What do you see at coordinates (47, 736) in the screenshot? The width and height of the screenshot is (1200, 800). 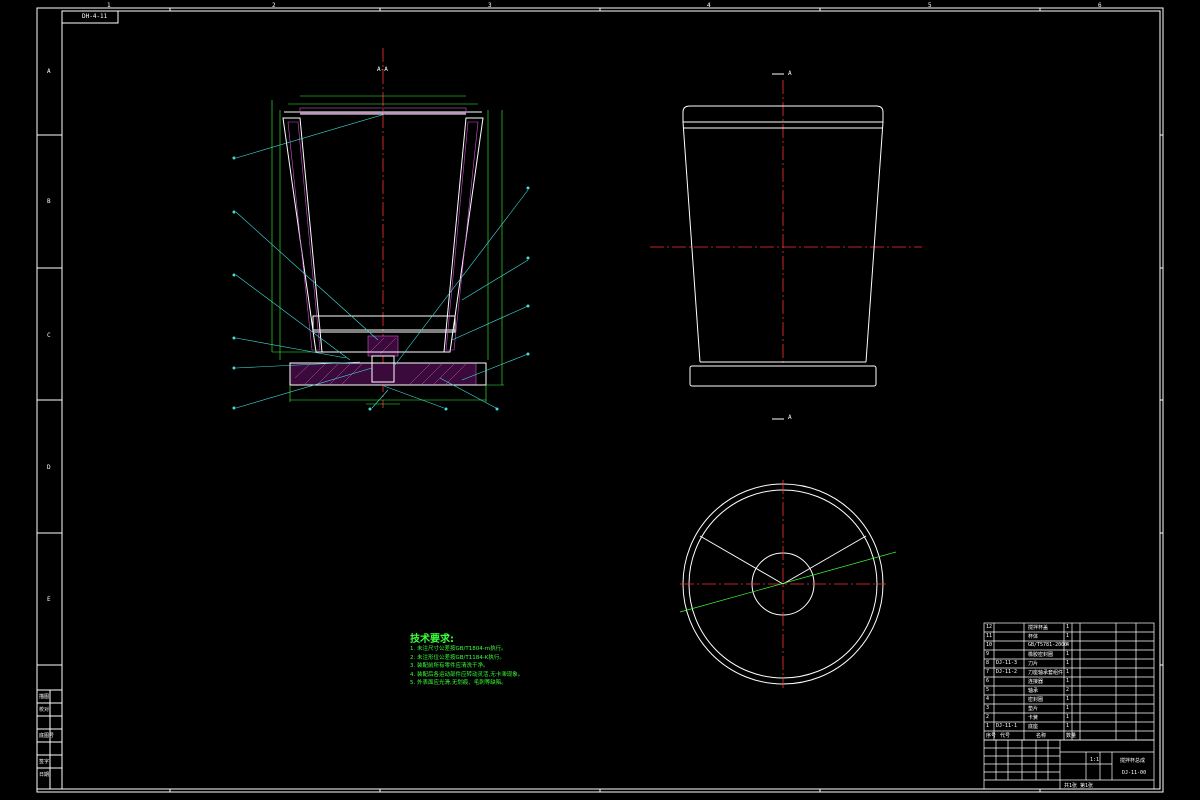 I see `left-strip-label: 底图号` at bounding box center [47, 736].